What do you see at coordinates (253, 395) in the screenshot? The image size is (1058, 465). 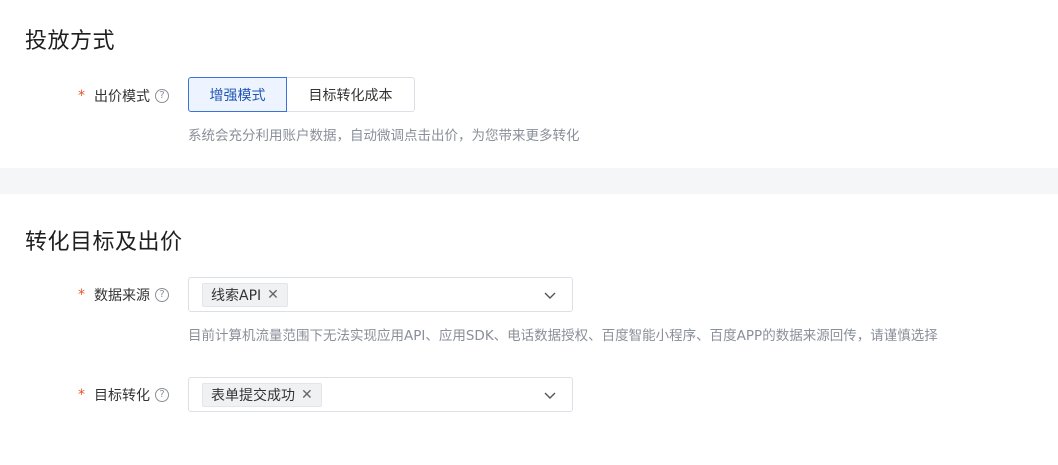 I see `tag-label: 表单提交成功` at bounding box center [253, 395].